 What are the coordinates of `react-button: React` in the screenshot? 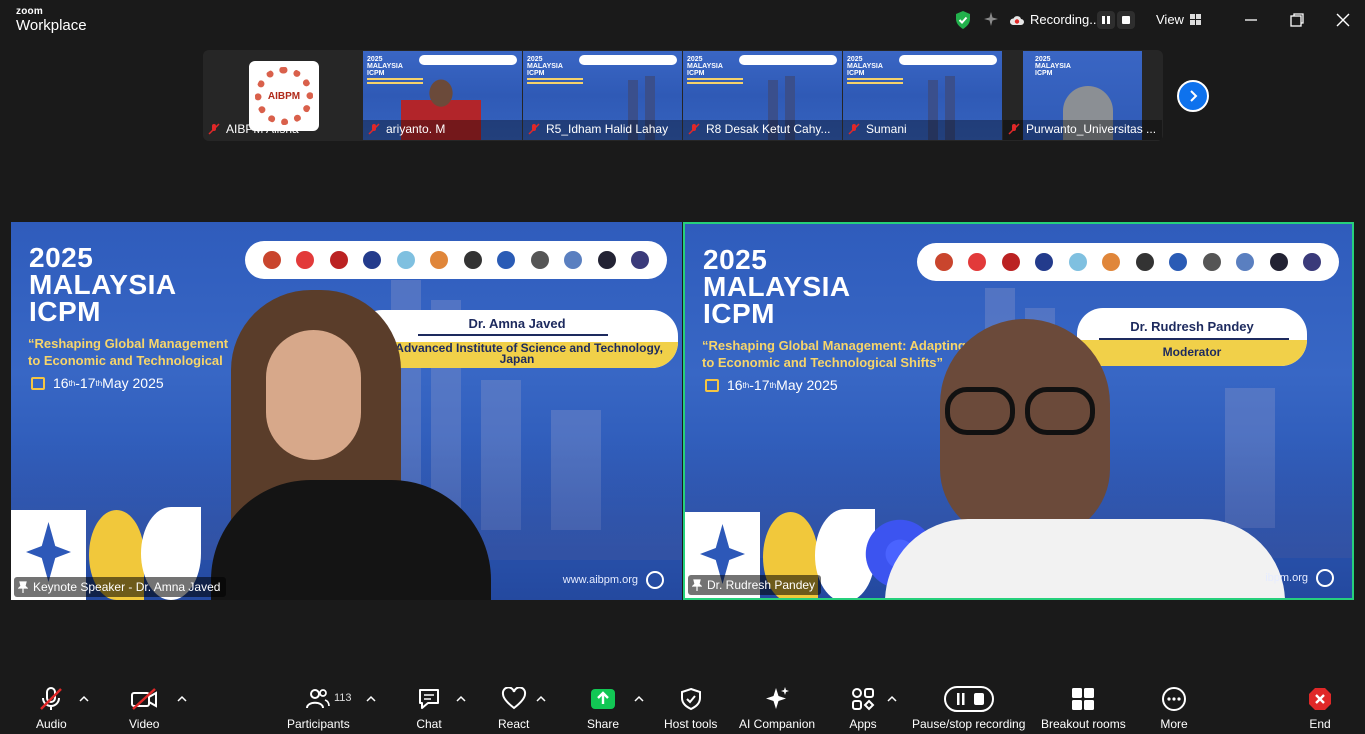 It's located at (513, 708).